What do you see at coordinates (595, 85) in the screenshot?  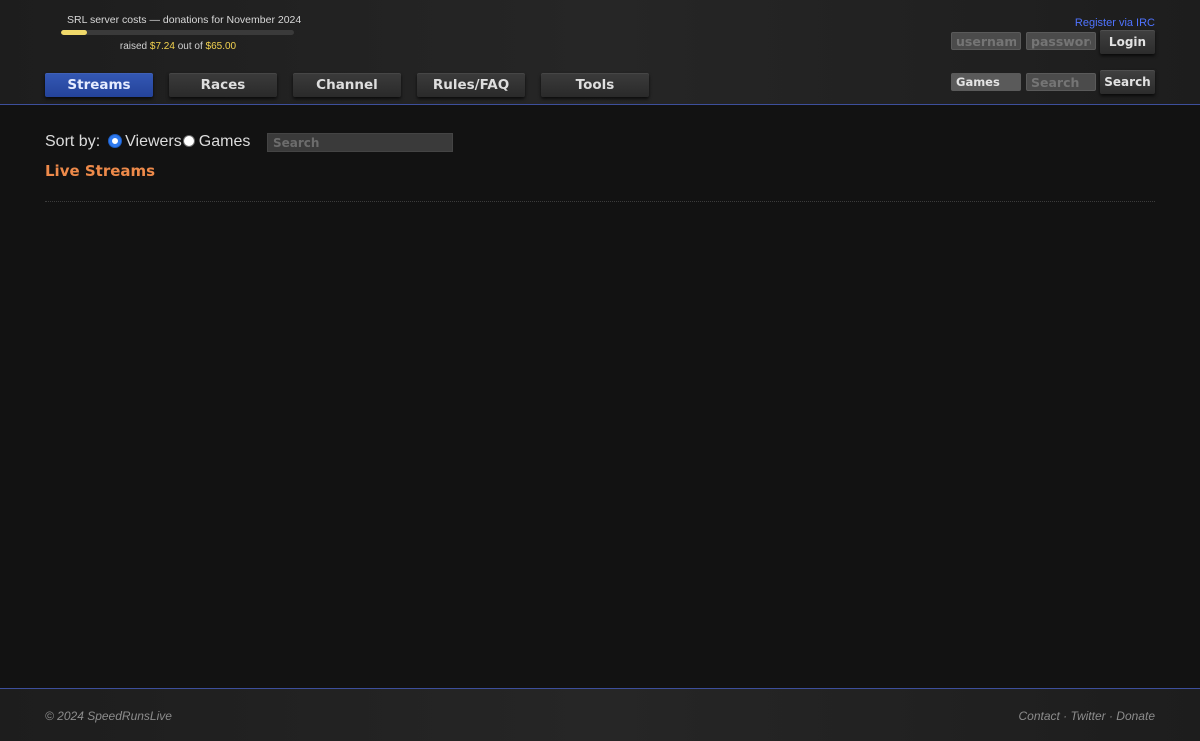 I see `tab-tools: Tools` at bounding box center [595, 85].